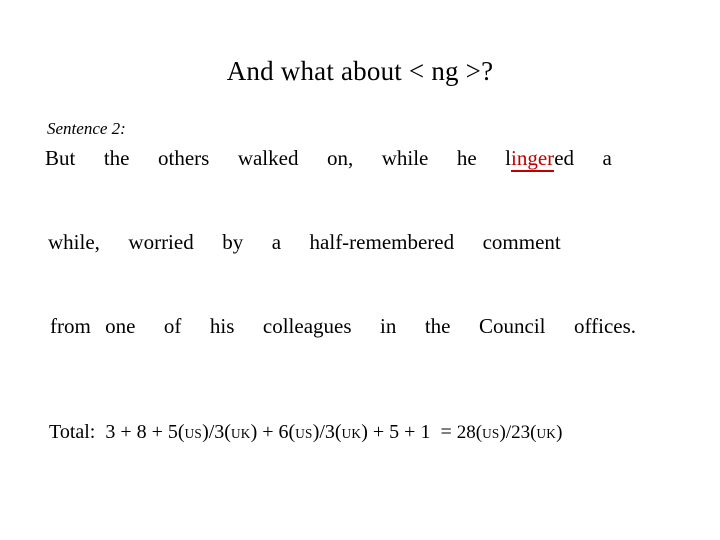  What do you see at coordinates (273, 432) in the screenshot?
I see `total-expr-3: ) + 6(` at bounding box center [273, 432].